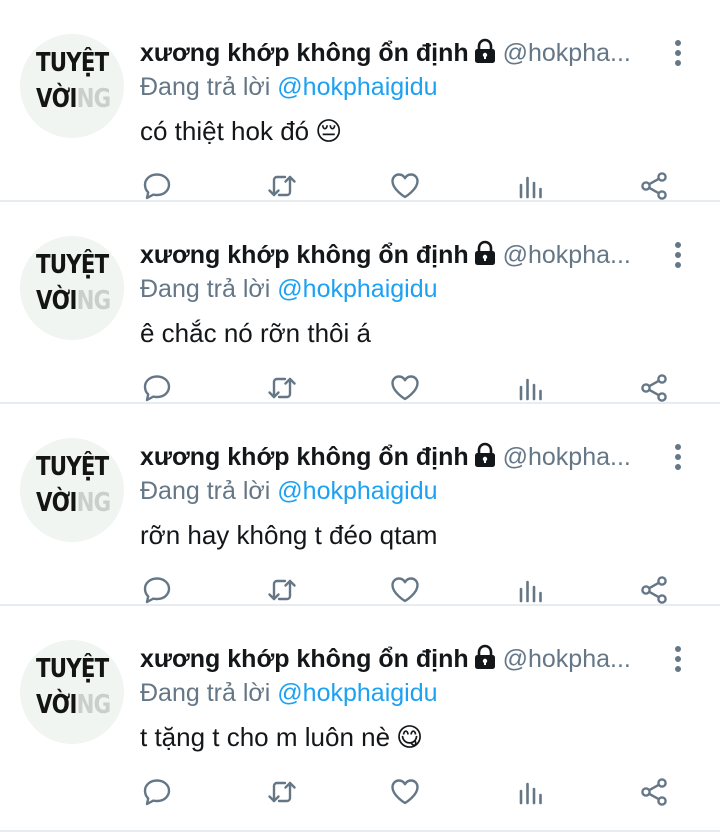  I want to click on tweet-text: rỡn hay không t đéo qtam, so click(291, 535).